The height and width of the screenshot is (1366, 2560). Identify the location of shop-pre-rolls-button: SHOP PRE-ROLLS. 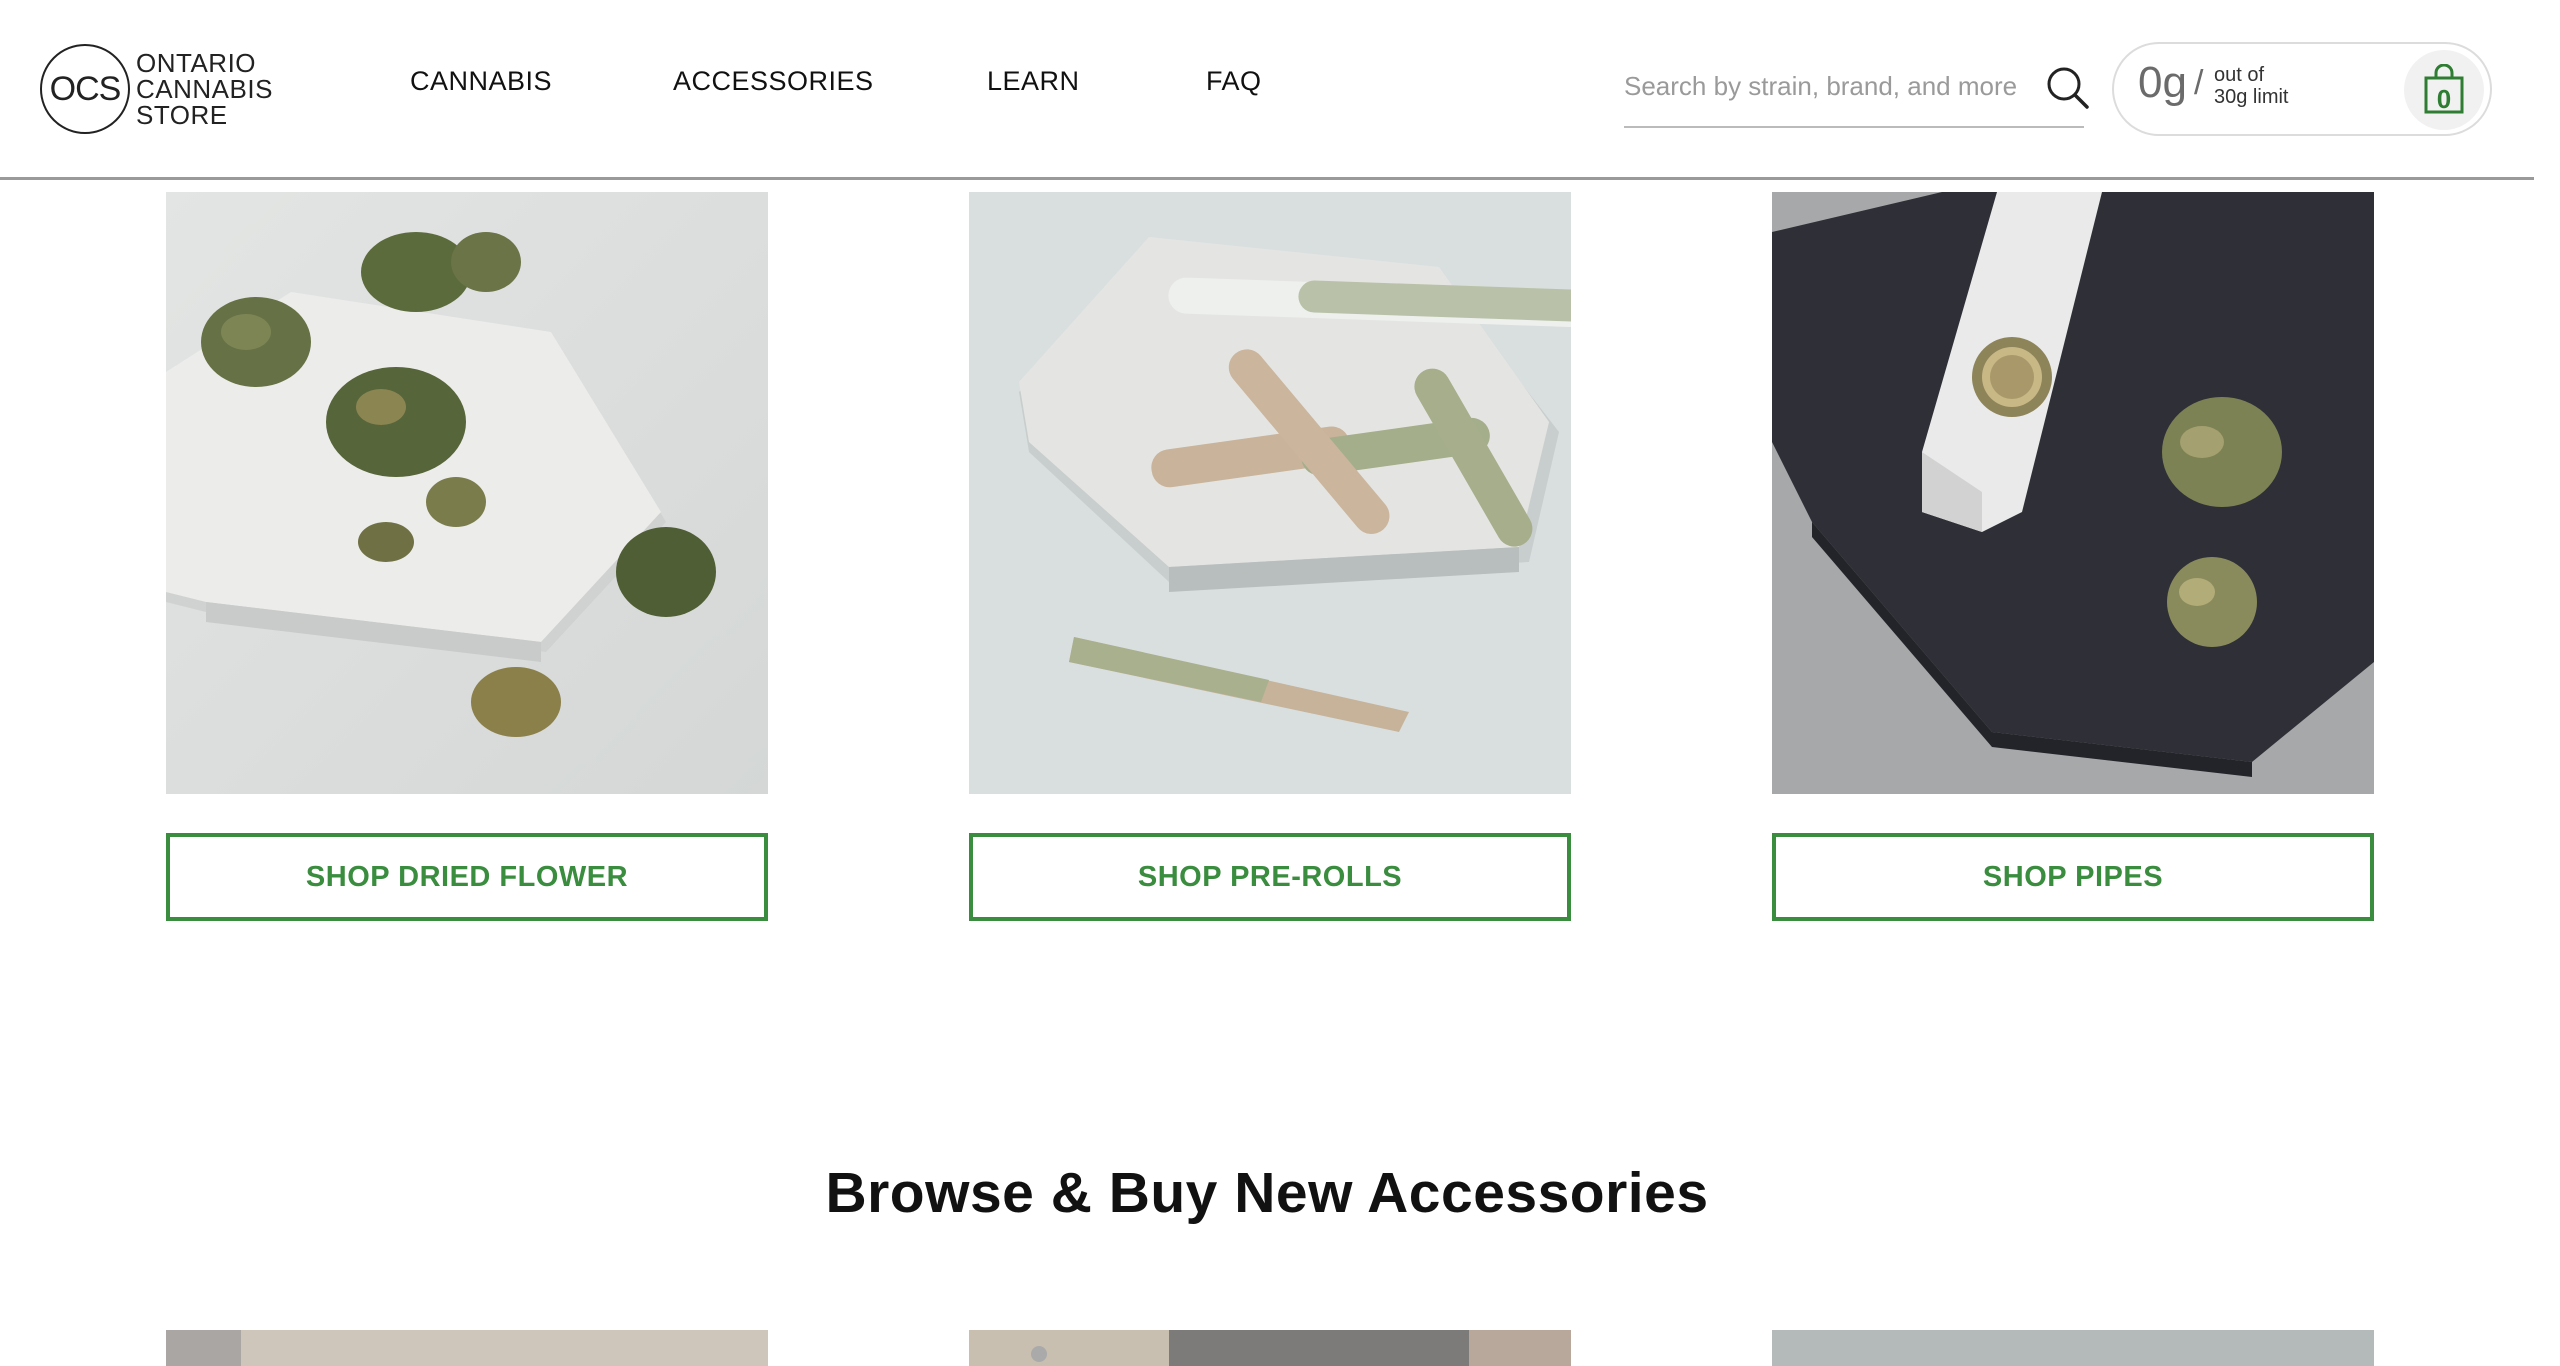
(1270, 877).